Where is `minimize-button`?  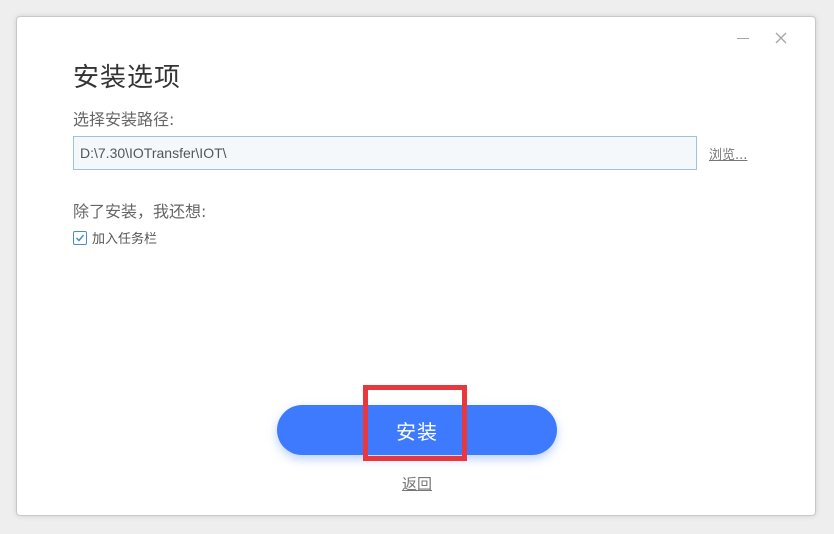
minimize-button is located at coordinates (743, 38).